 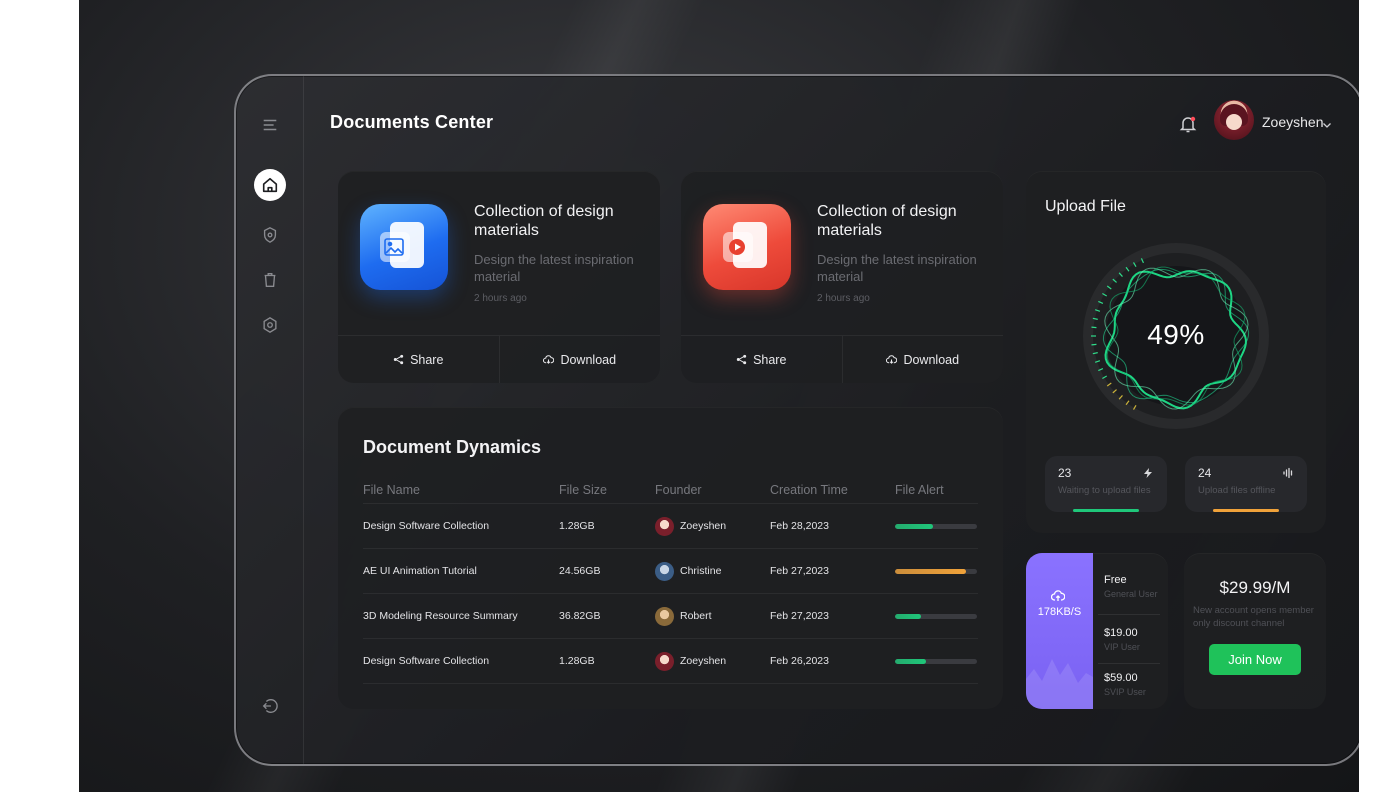 I want to click on trash-icon, so click(x=270, y=280).